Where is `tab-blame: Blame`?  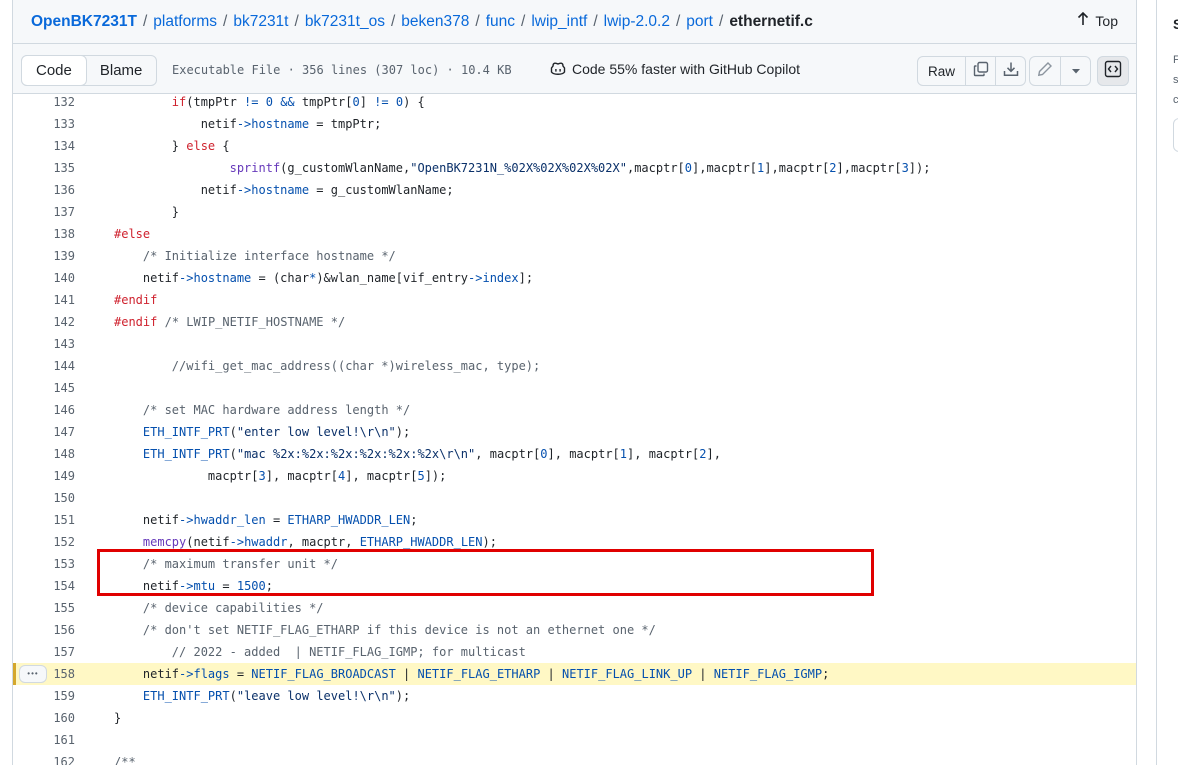 tab-blame: Blame is located at coordinates (121, 70).